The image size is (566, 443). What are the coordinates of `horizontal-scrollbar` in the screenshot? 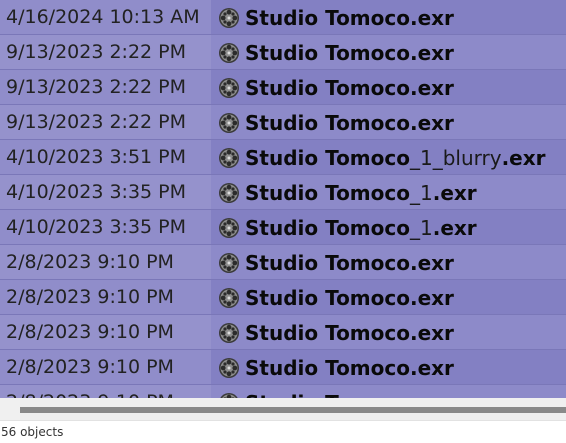 It's located at (283, 407).